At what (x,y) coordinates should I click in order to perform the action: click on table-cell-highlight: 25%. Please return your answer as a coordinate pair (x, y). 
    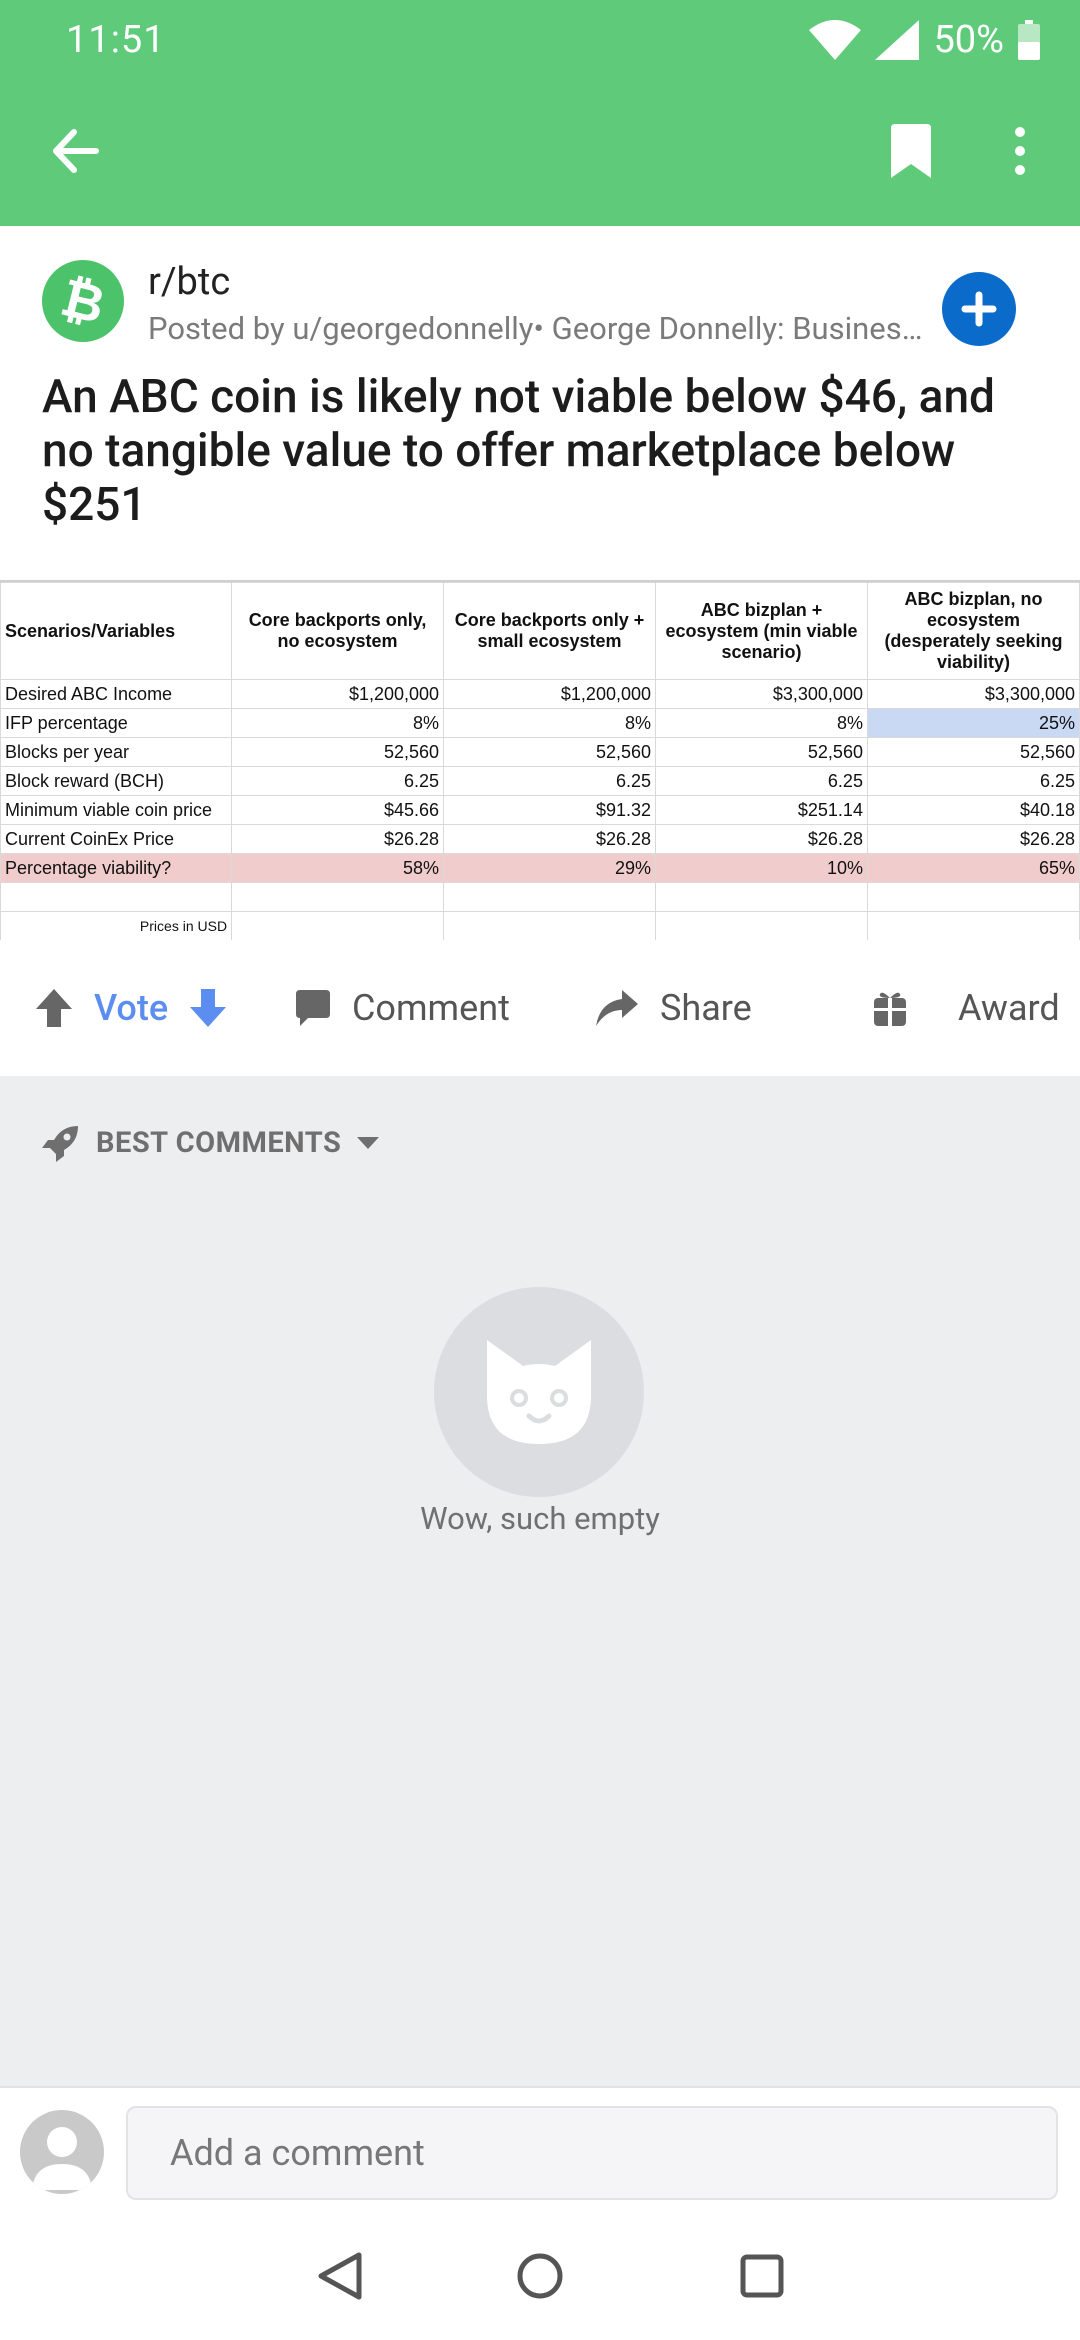
    Looking at the image, I should click on (973, 723).